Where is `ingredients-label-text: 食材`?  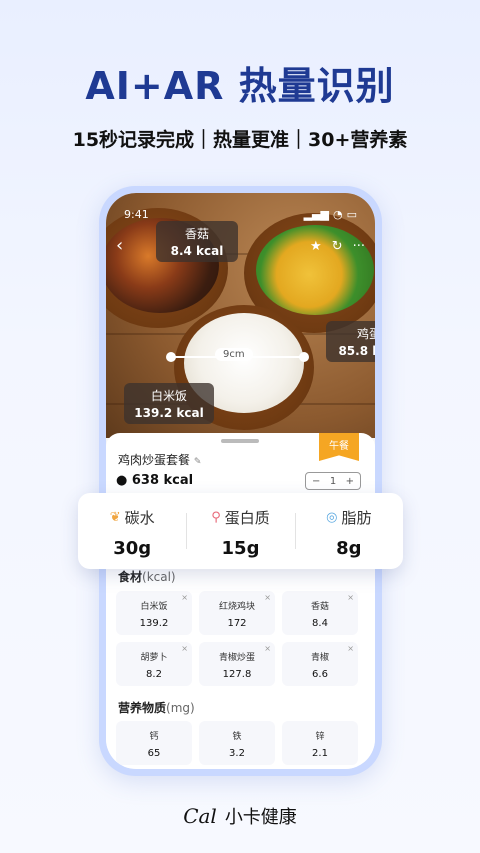
ingredients-label-text: 食材 is located at coordinates (130, 577).